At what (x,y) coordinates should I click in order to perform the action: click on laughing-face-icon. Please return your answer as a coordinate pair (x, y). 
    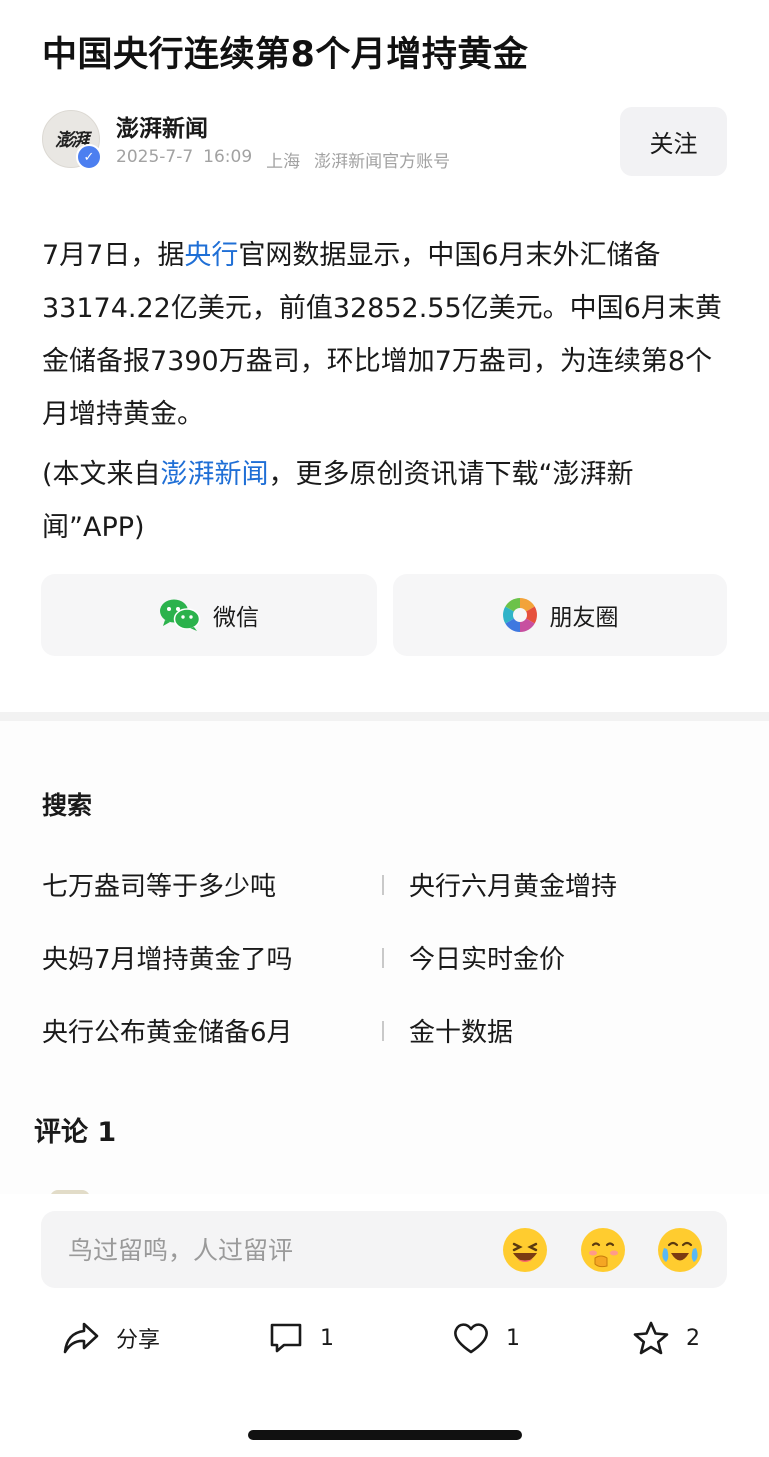
    Looking at the image, I should click on (525, 1250).